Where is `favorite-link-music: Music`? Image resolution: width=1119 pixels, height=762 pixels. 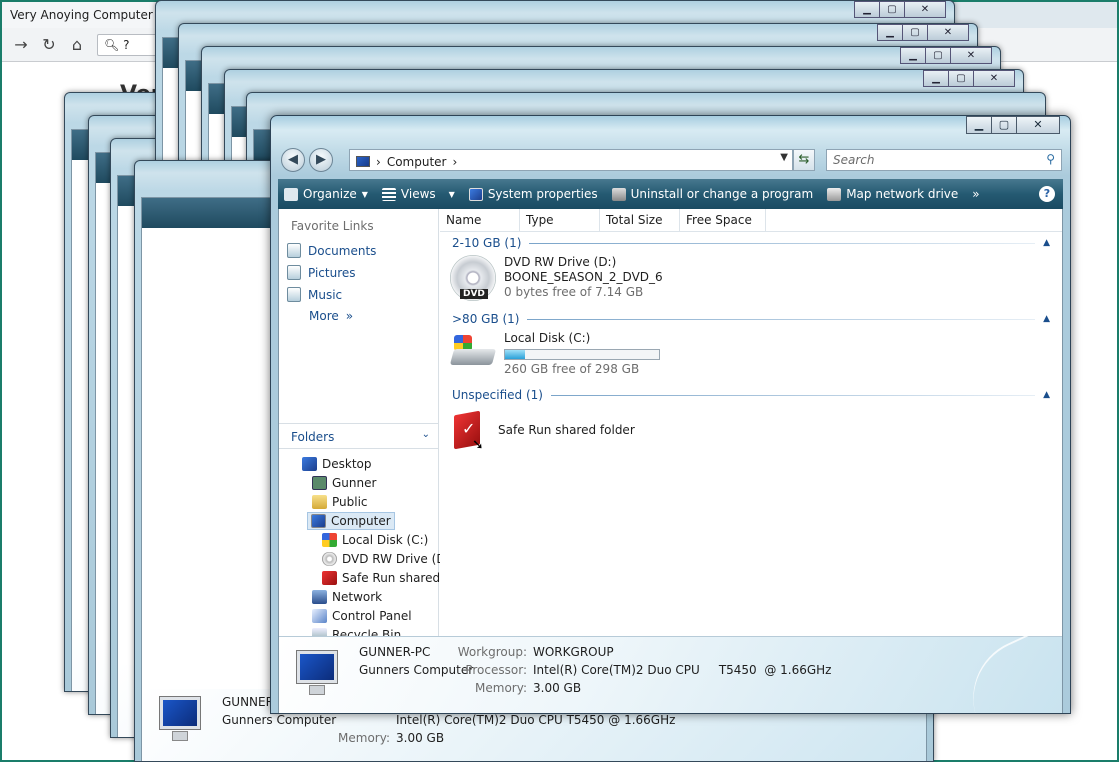 favorite-link-music: Music is located at coordinates (314, 294).